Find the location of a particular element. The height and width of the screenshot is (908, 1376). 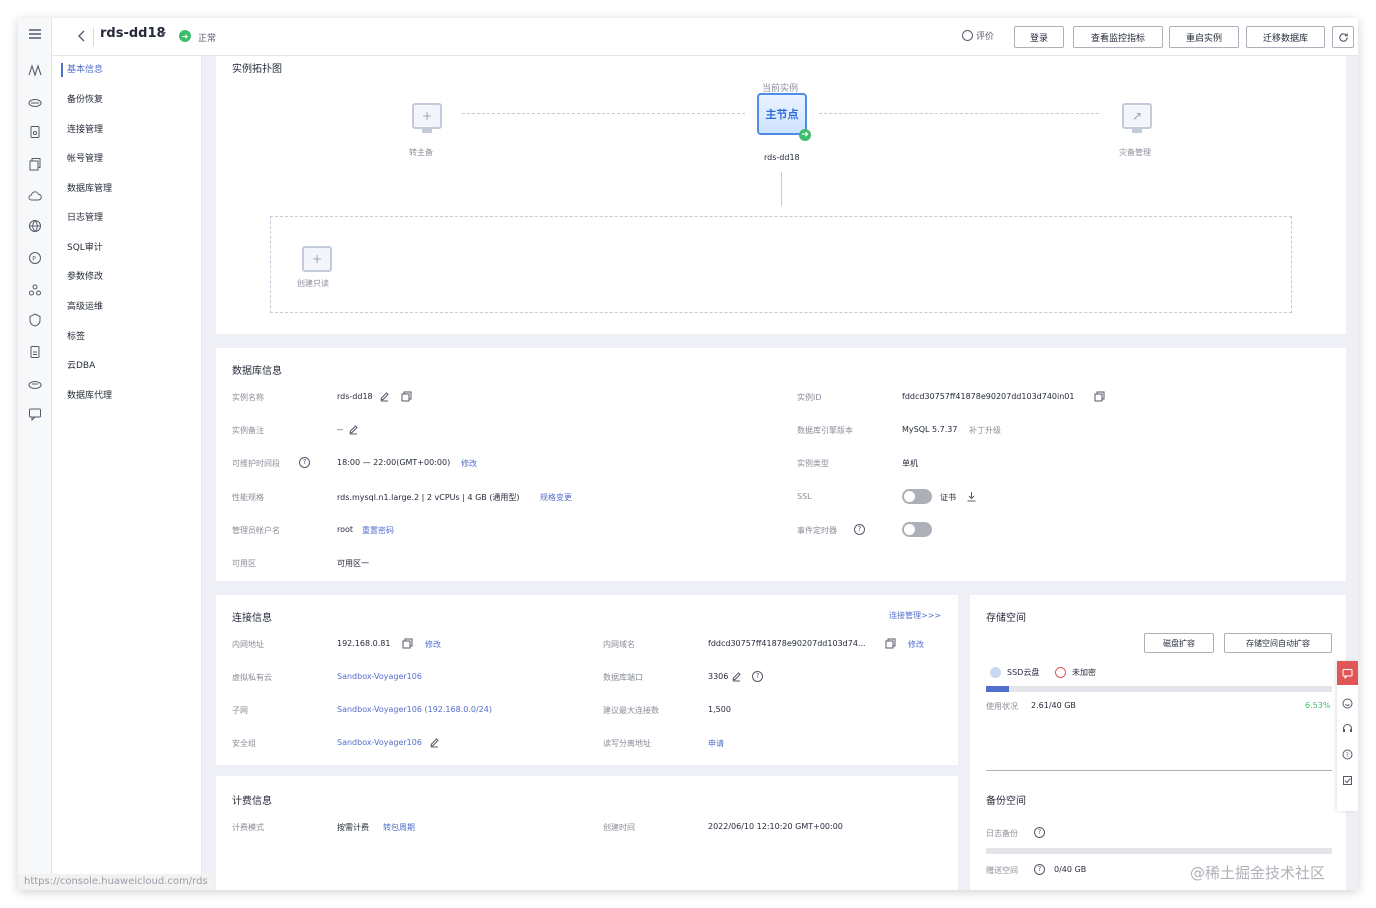

dashboard-icon is located at coordinates (35, 70).